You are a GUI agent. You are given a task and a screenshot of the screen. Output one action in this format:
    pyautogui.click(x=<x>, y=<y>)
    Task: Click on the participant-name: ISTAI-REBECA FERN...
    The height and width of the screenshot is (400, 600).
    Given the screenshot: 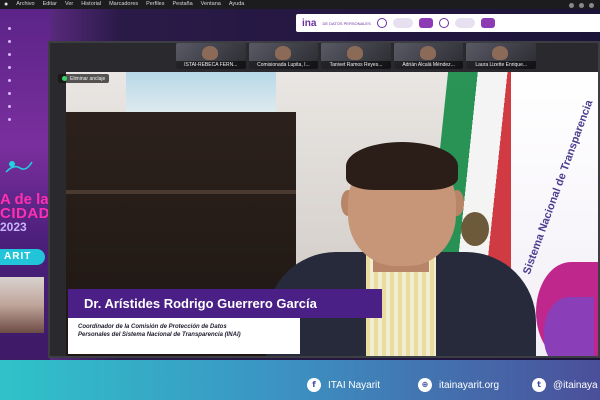 What is the action you would take?
    pyautogui.click(x=211, y=65)
    